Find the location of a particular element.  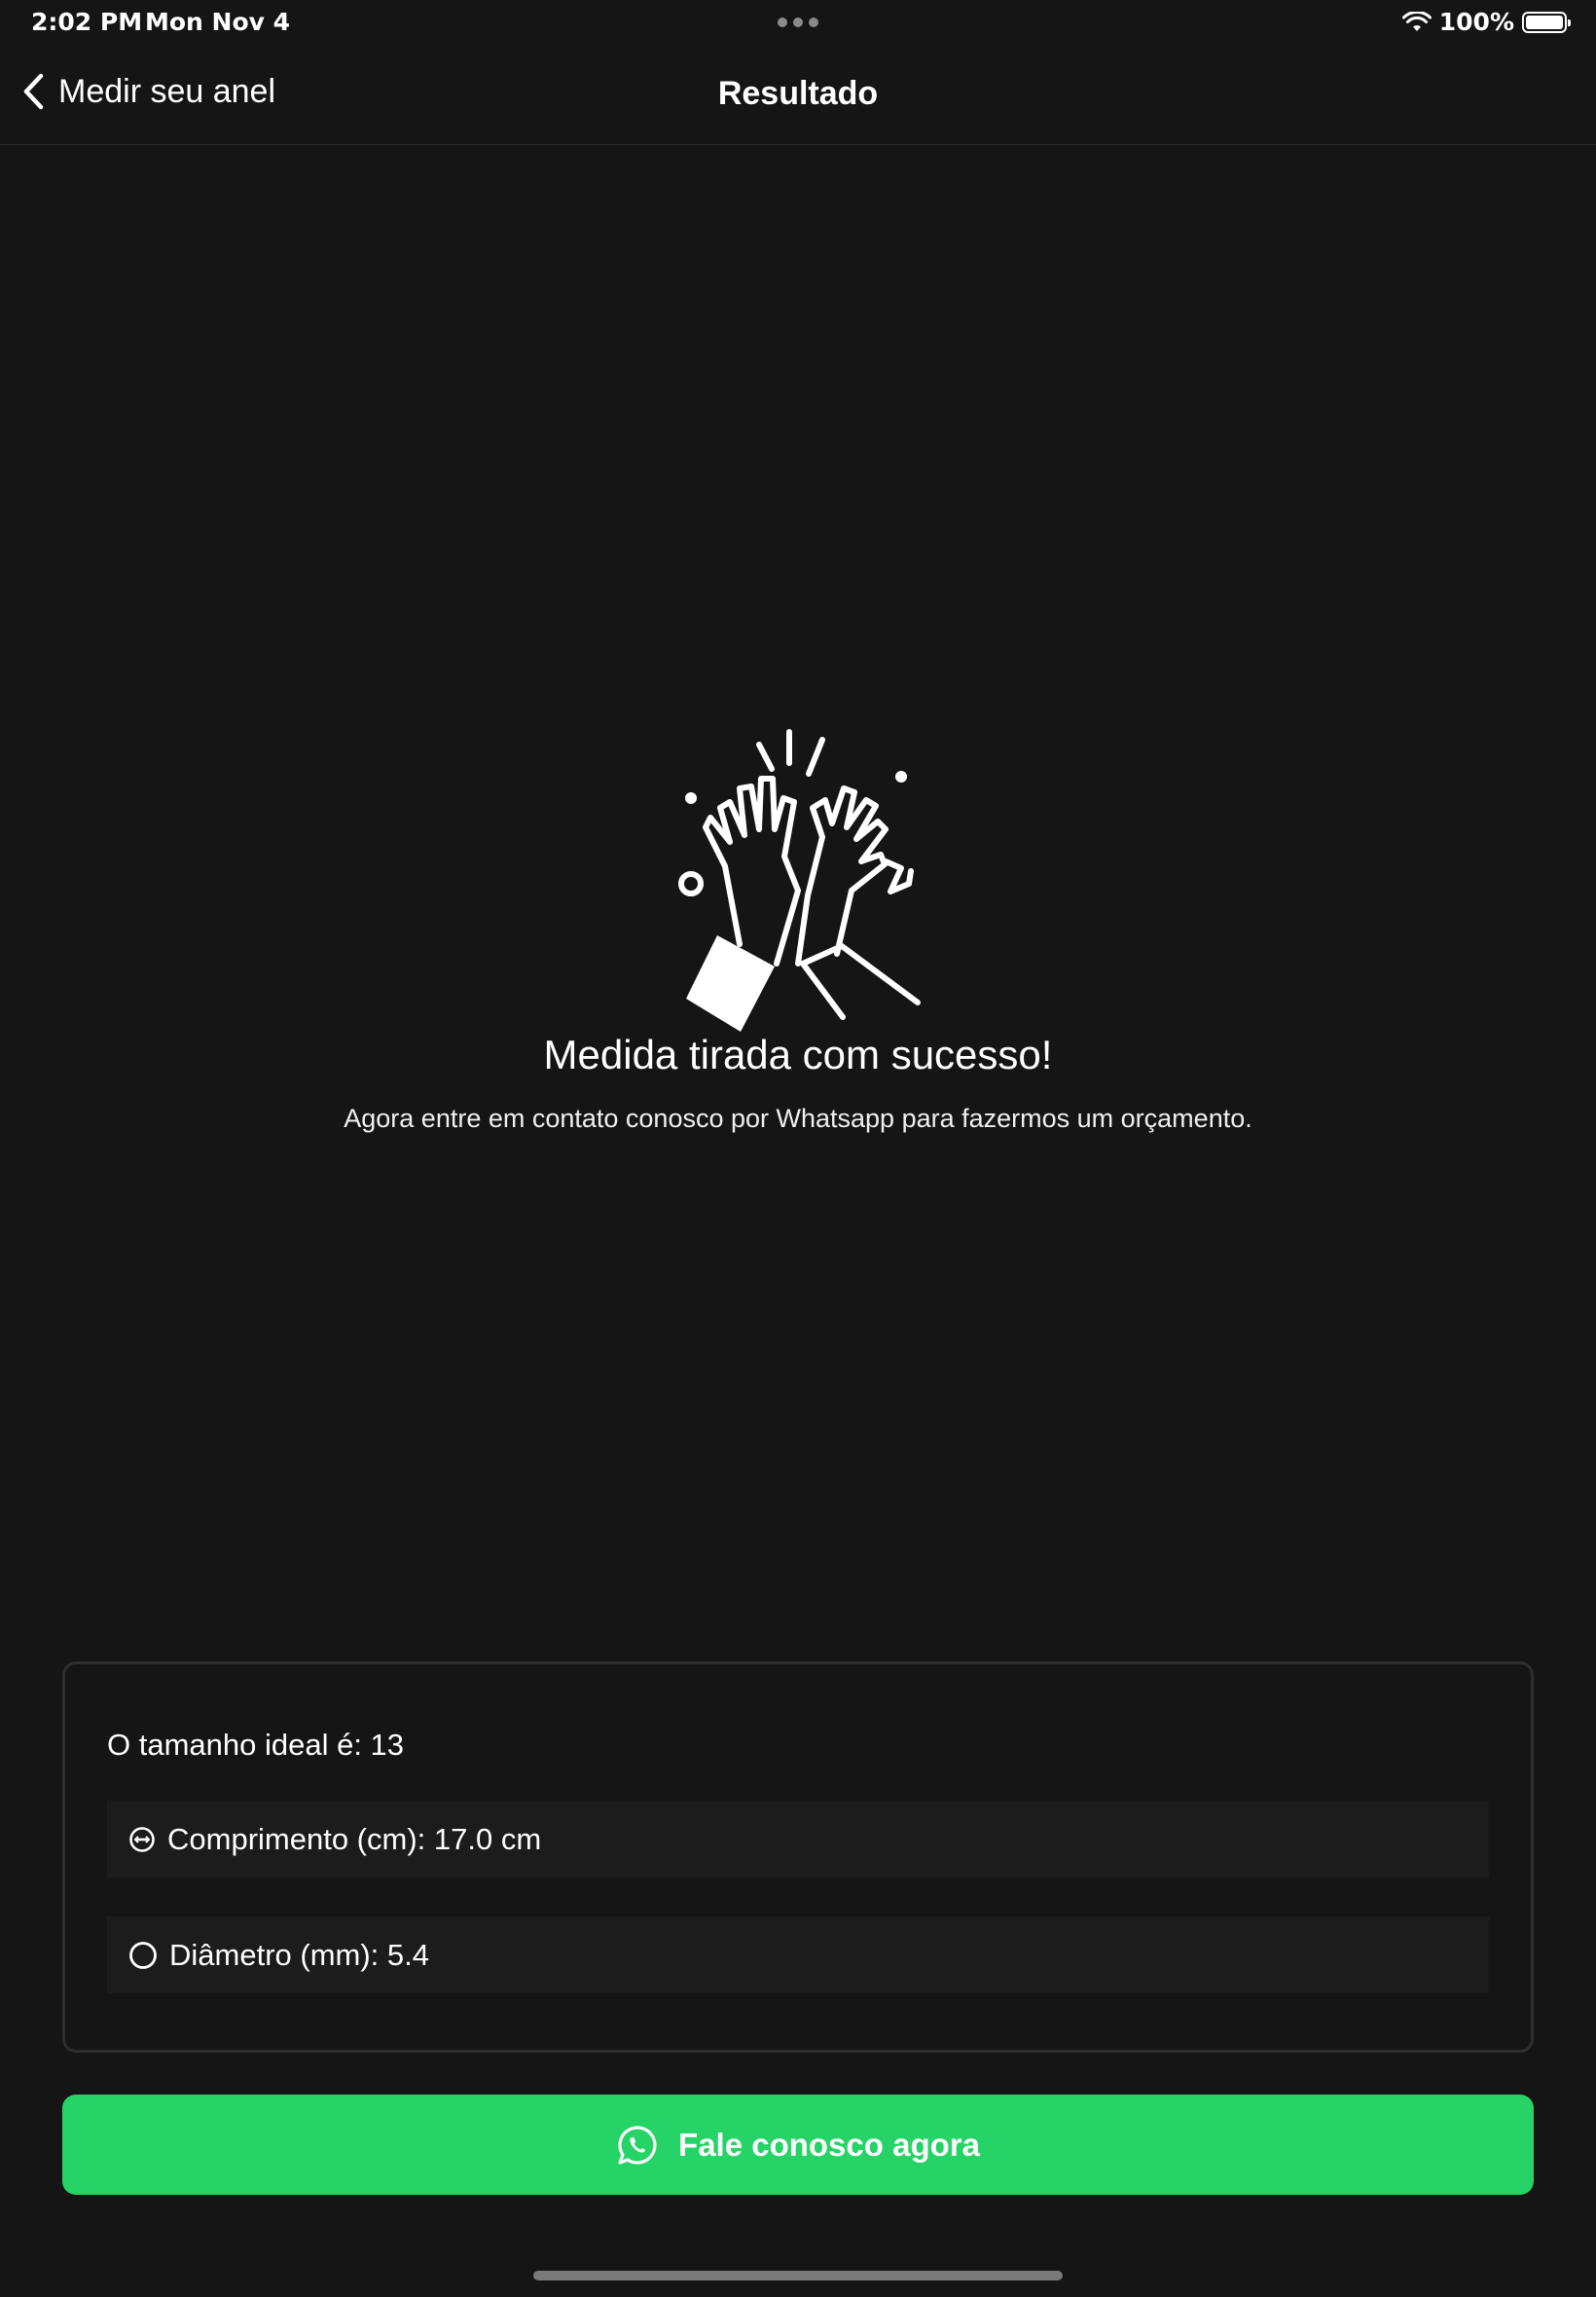

home-indicator is located at coordinates (798, 2275).